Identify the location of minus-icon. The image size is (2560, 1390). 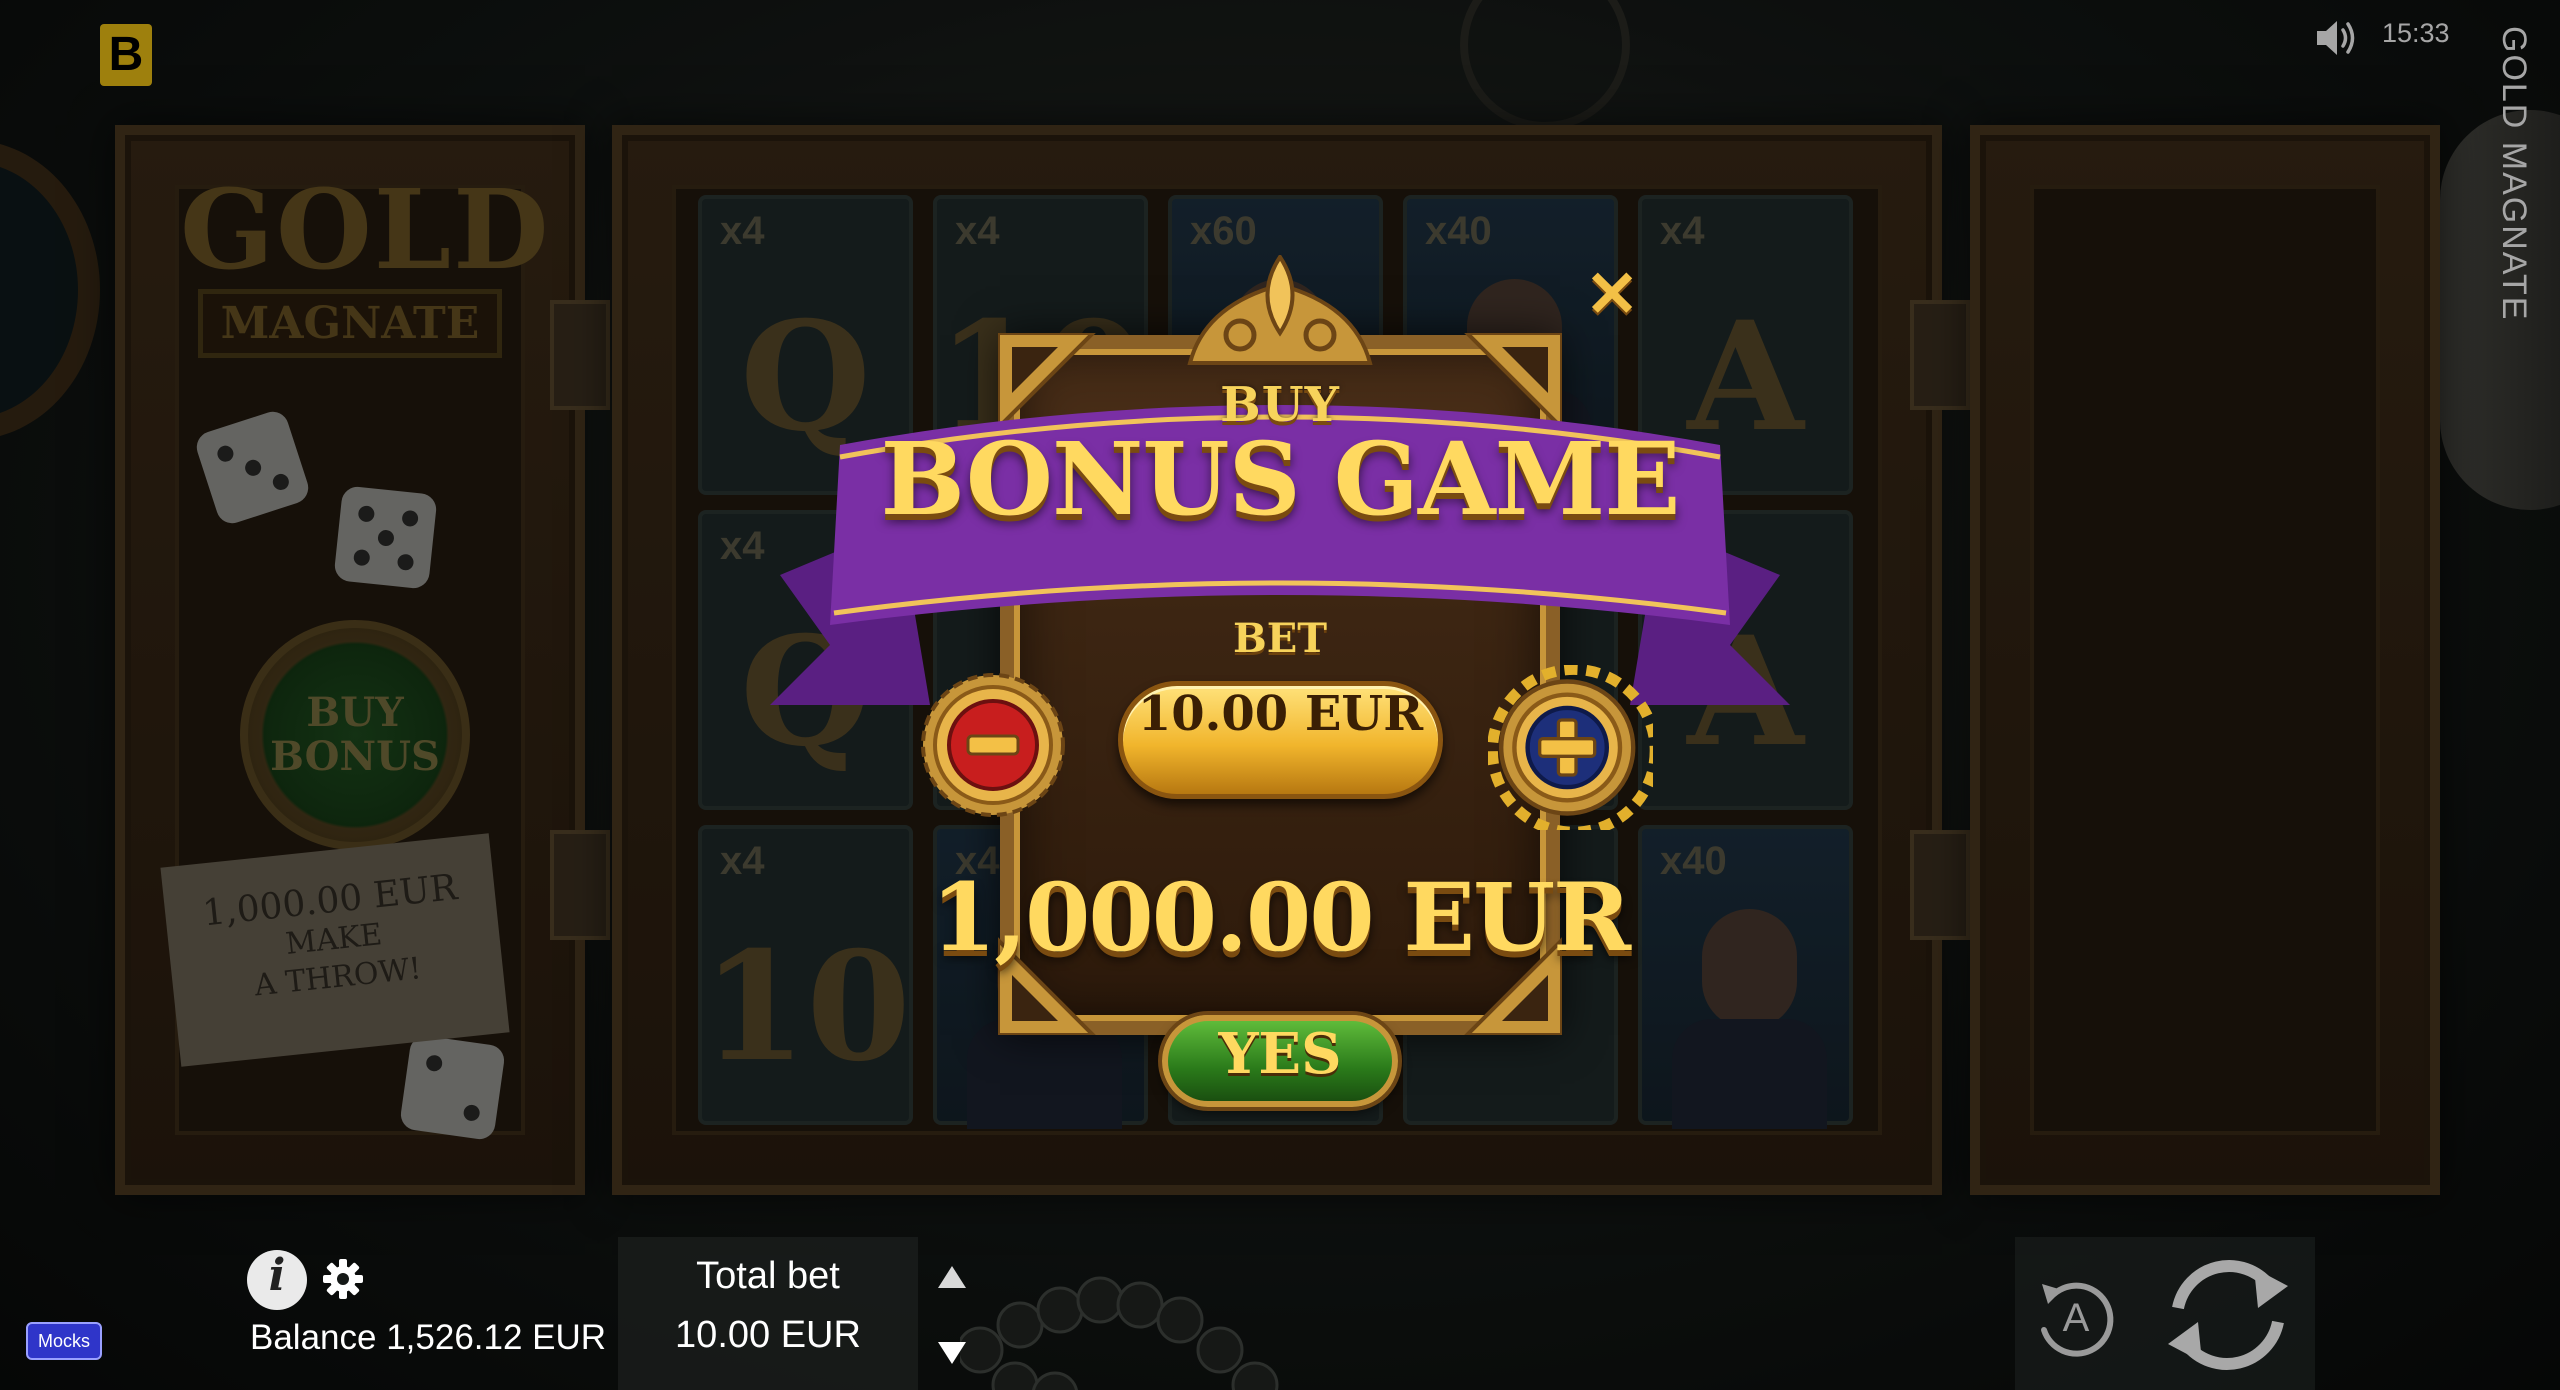
(993, 745).